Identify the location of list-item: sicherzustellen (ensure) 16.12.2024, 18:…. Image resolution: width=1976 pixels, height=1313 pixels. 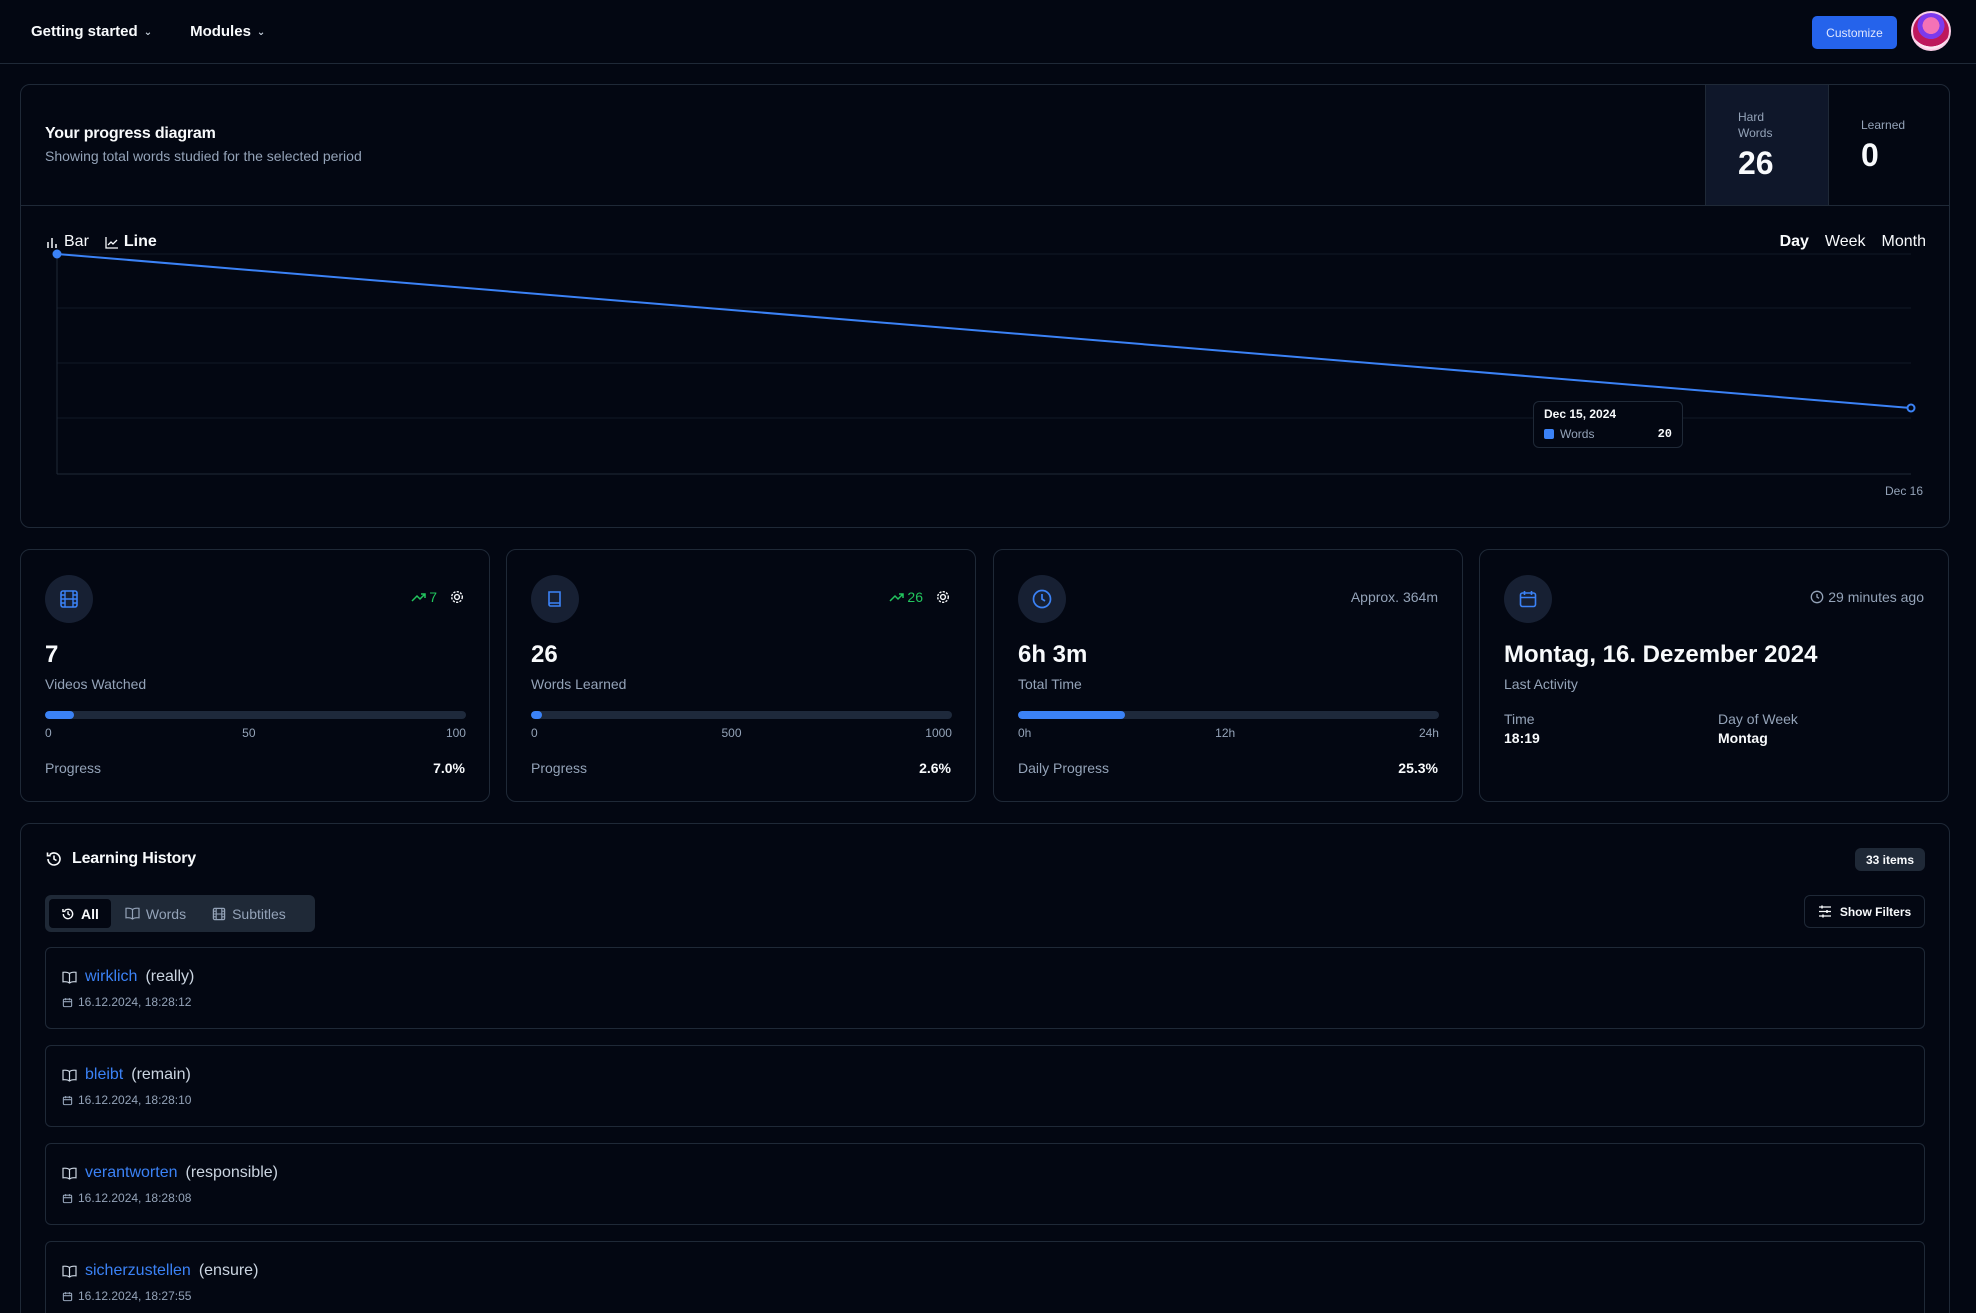
(985, 1277).